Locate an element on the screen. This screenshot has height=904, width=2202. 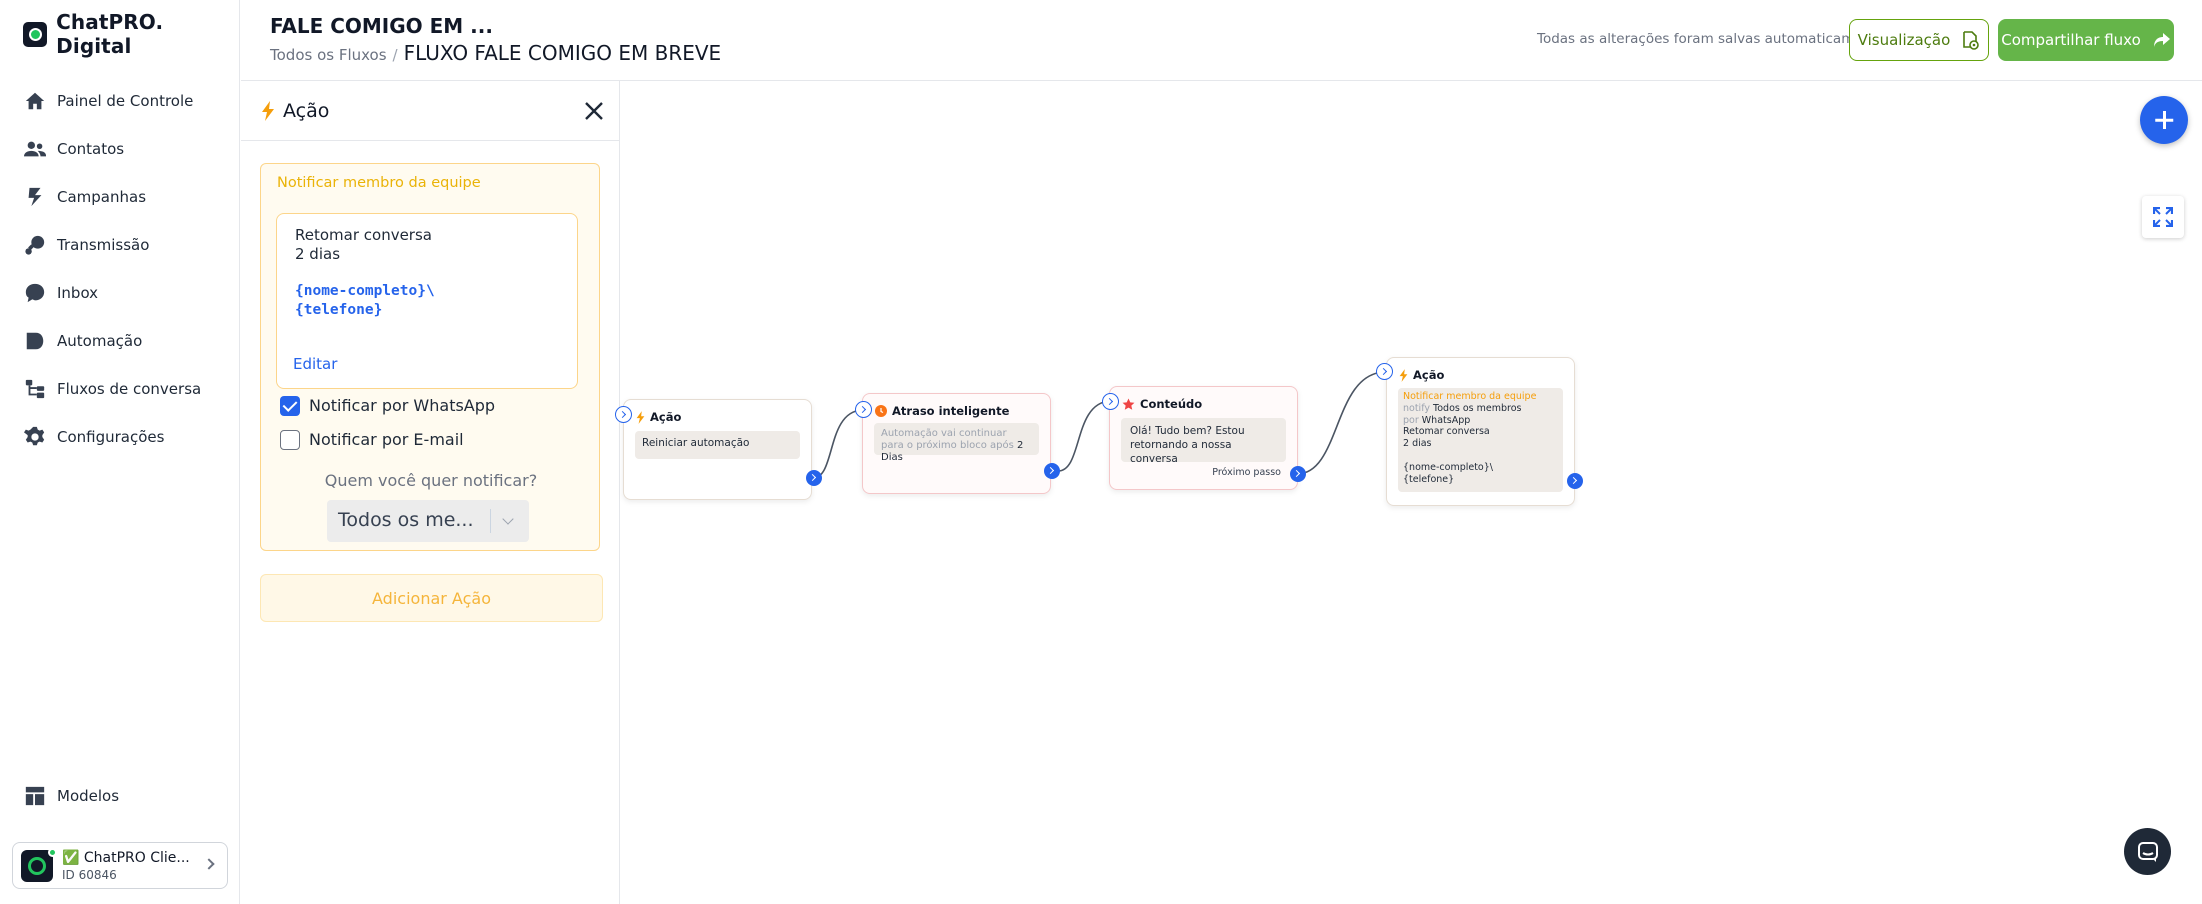
flow-node-action-restart: Ação Reiniciar automação is located at coordinates (717, 449).